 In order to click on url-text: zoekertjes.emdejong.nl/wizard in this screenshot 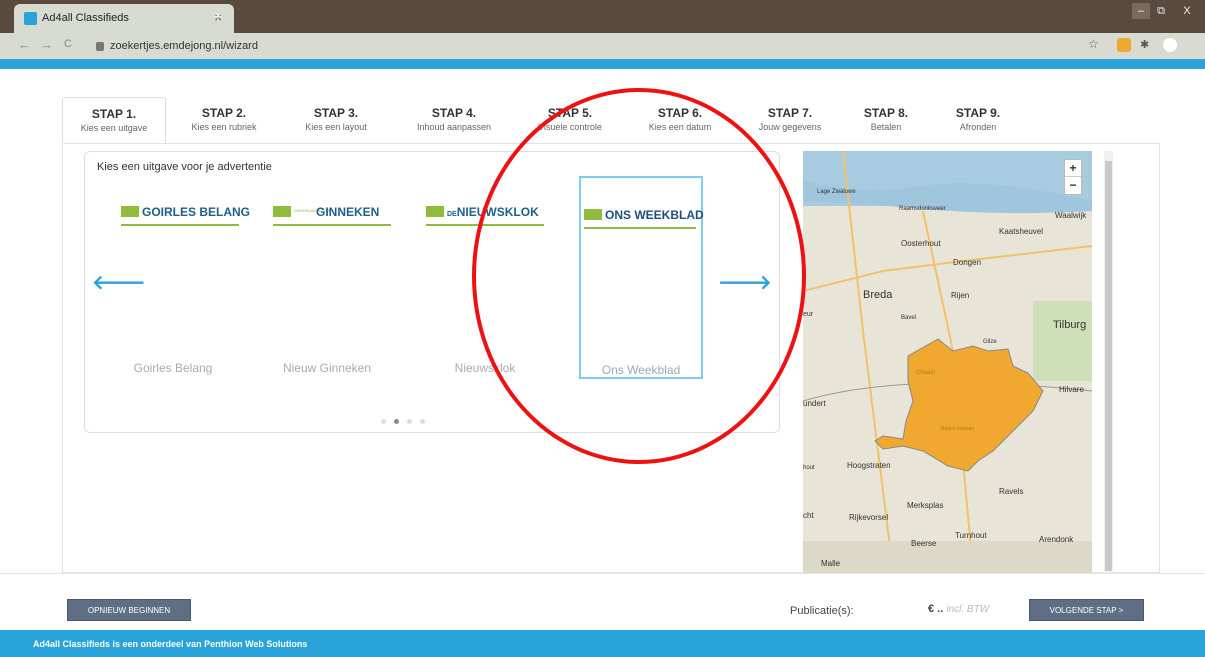, I will do `click(184, 46)`.